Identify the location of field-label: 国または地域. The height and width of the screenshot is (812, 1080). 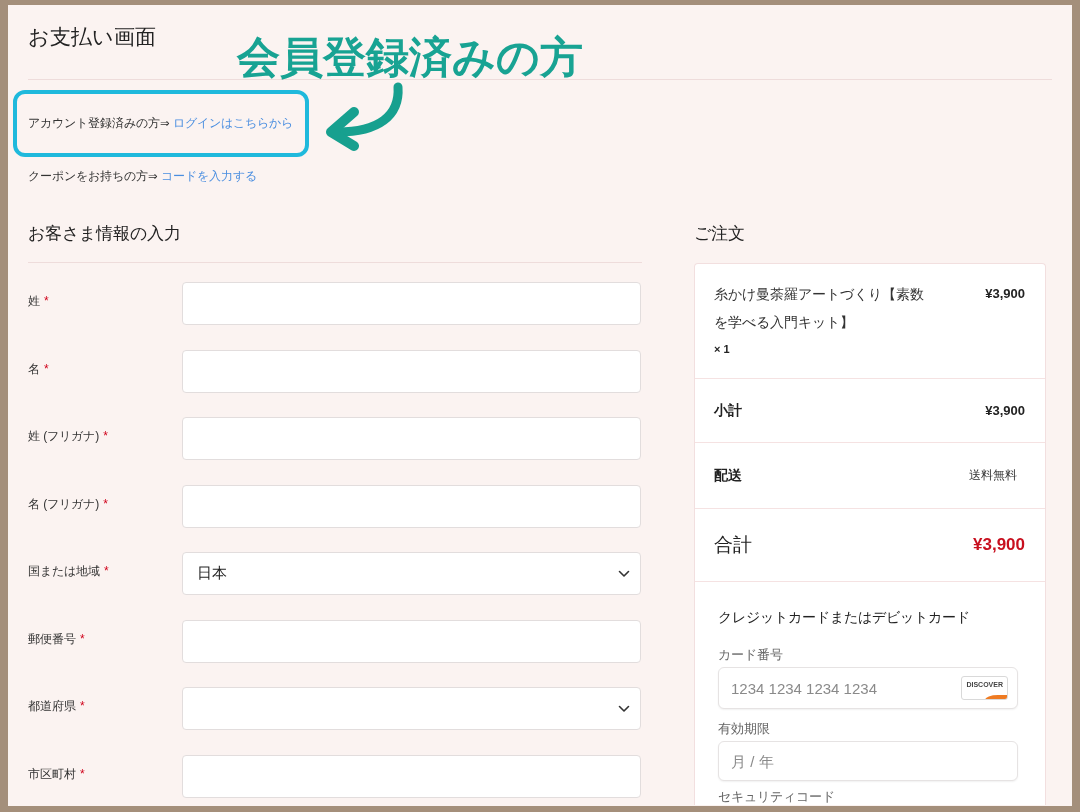
(64, 571).